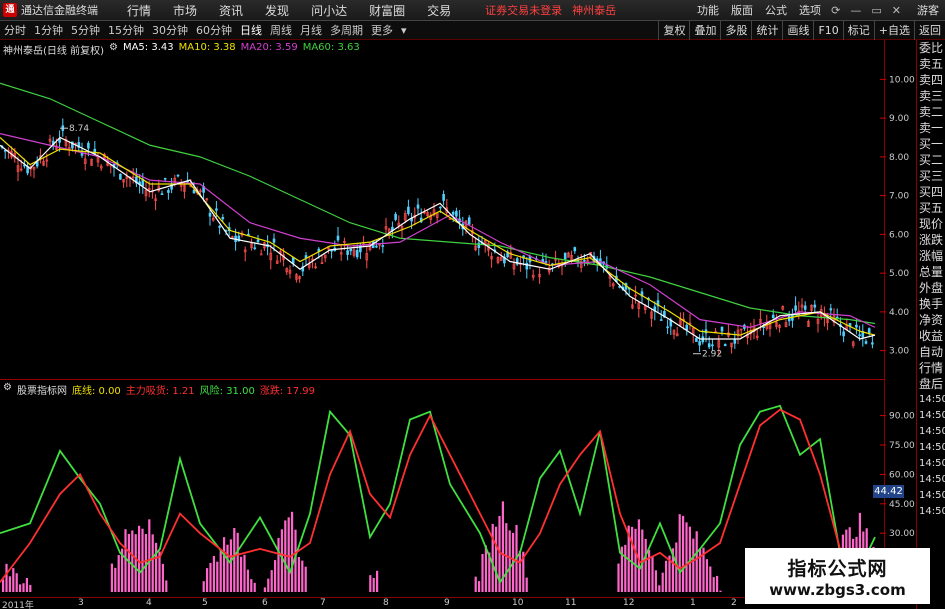 This screenshot has height=609, width=945. I want to click on low-label: 2.92, so click(712, 355).